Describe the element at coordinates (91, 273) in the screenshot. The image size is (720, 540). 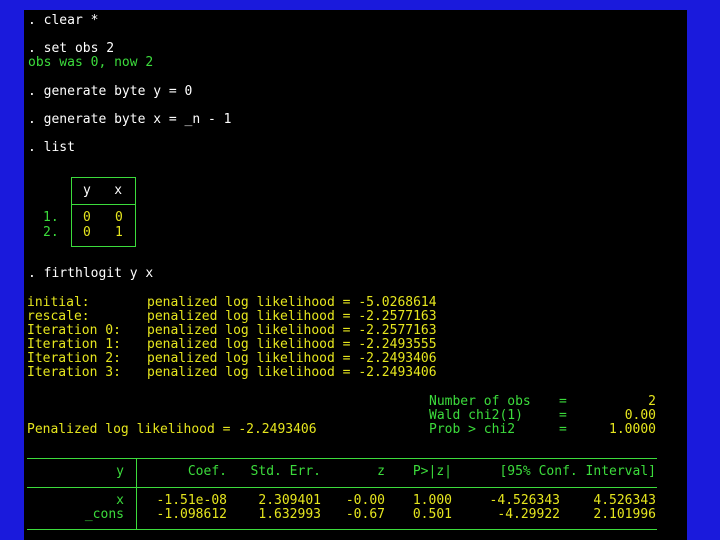
I see `command-firthlogit: . firthlogit y x` at that location.